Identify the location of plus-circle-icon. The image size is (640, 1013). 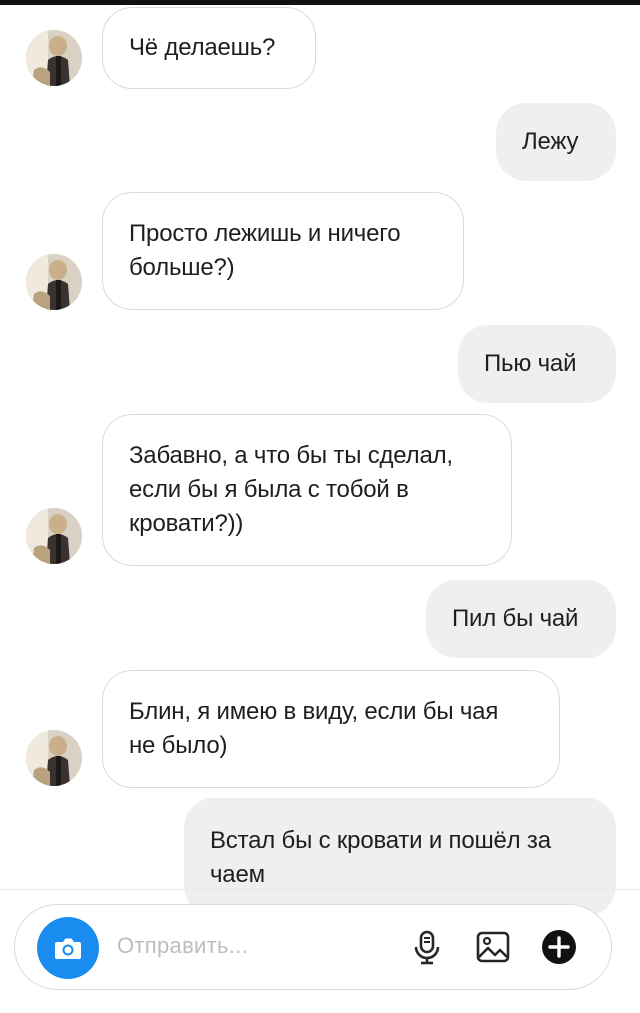
(559, 947).